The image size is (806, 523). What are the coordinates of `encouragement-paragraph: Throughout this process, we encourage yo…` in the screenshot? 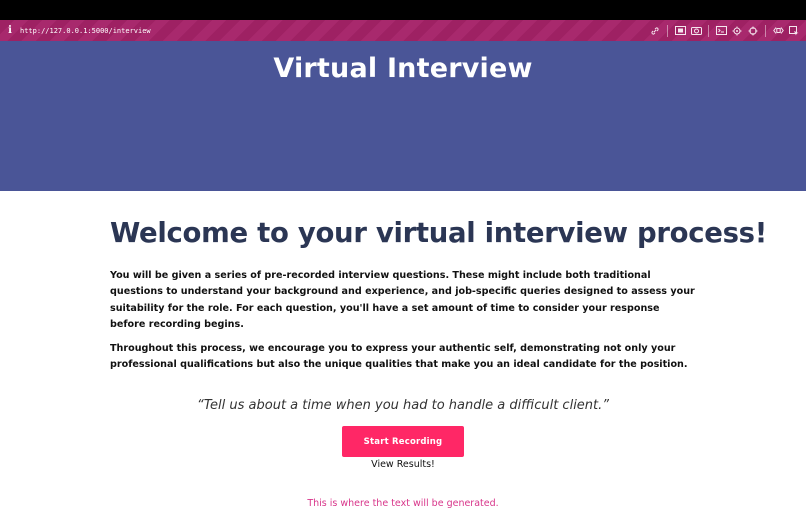 It's located at (399, 357).